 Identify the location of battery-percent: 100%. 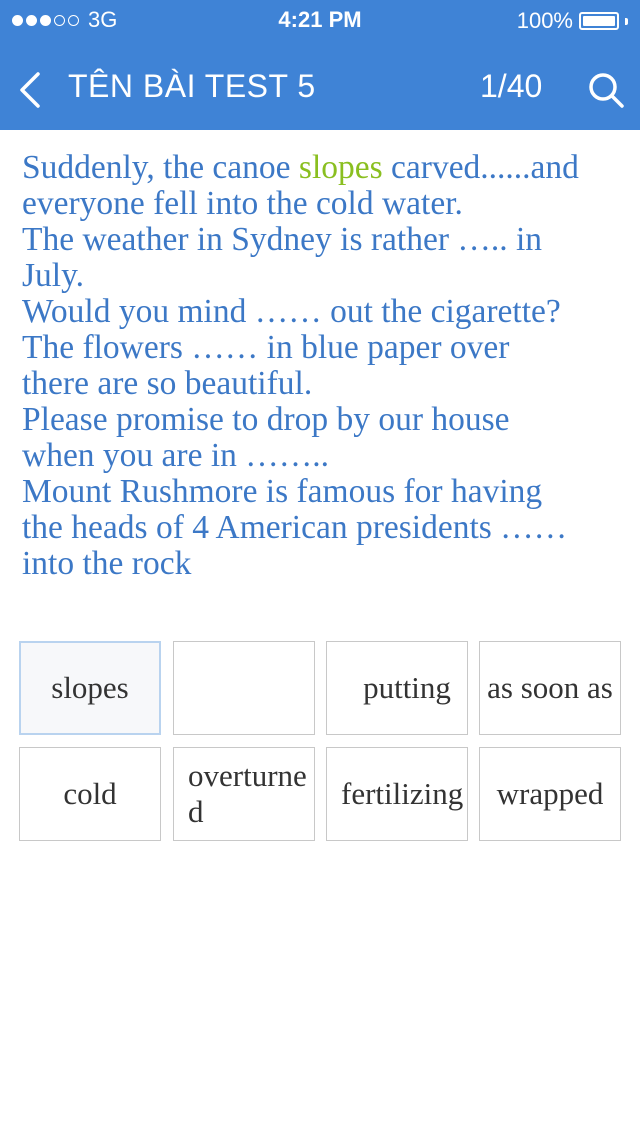
(544, 20).